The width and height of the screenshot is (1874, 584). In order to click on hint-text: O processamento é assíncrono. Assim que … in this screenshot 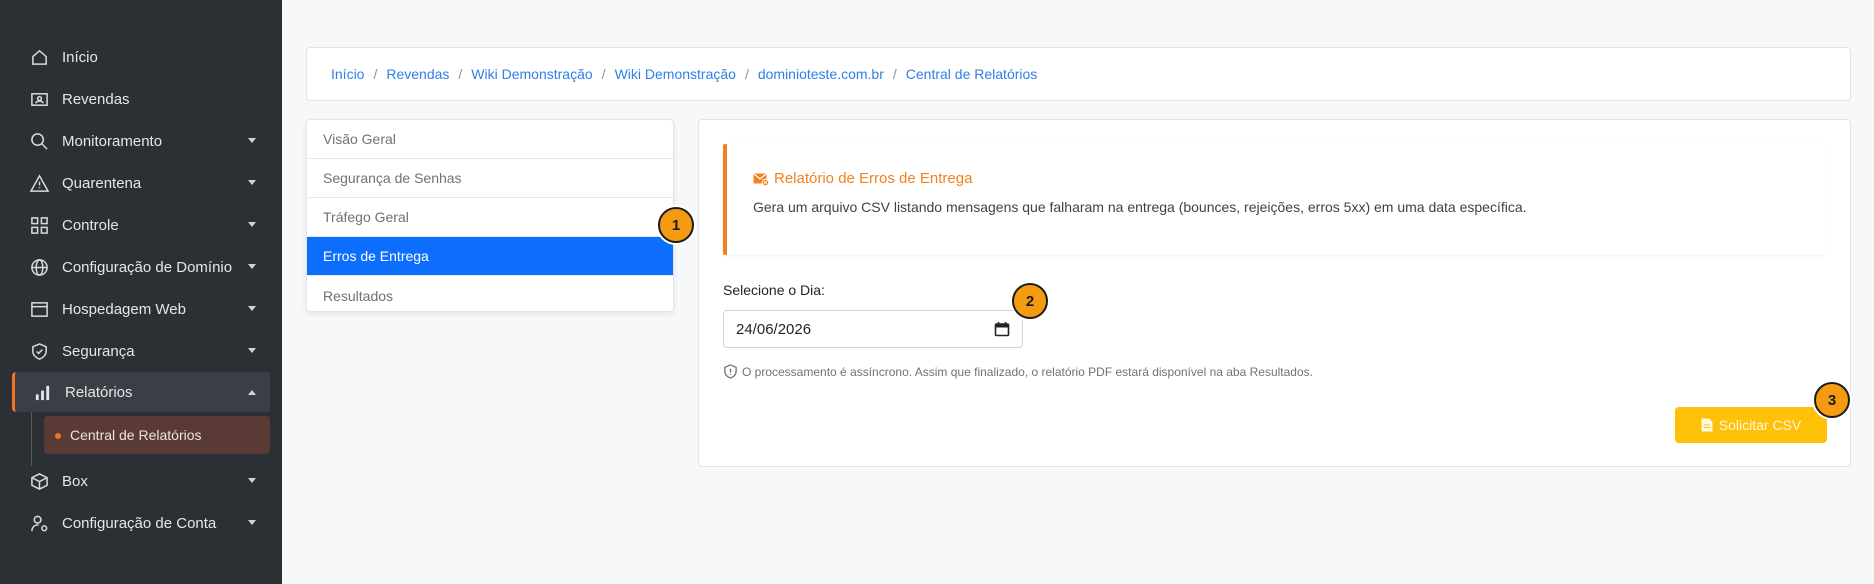, I will do `click(1027, 371)`.